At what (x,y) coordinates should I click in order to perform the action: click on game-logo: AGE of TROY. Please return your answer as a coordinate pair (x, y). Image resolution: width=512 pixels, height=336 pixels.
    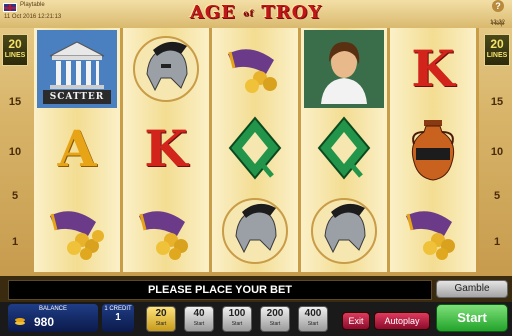
    Looking at the image, I should click on (256, 13).